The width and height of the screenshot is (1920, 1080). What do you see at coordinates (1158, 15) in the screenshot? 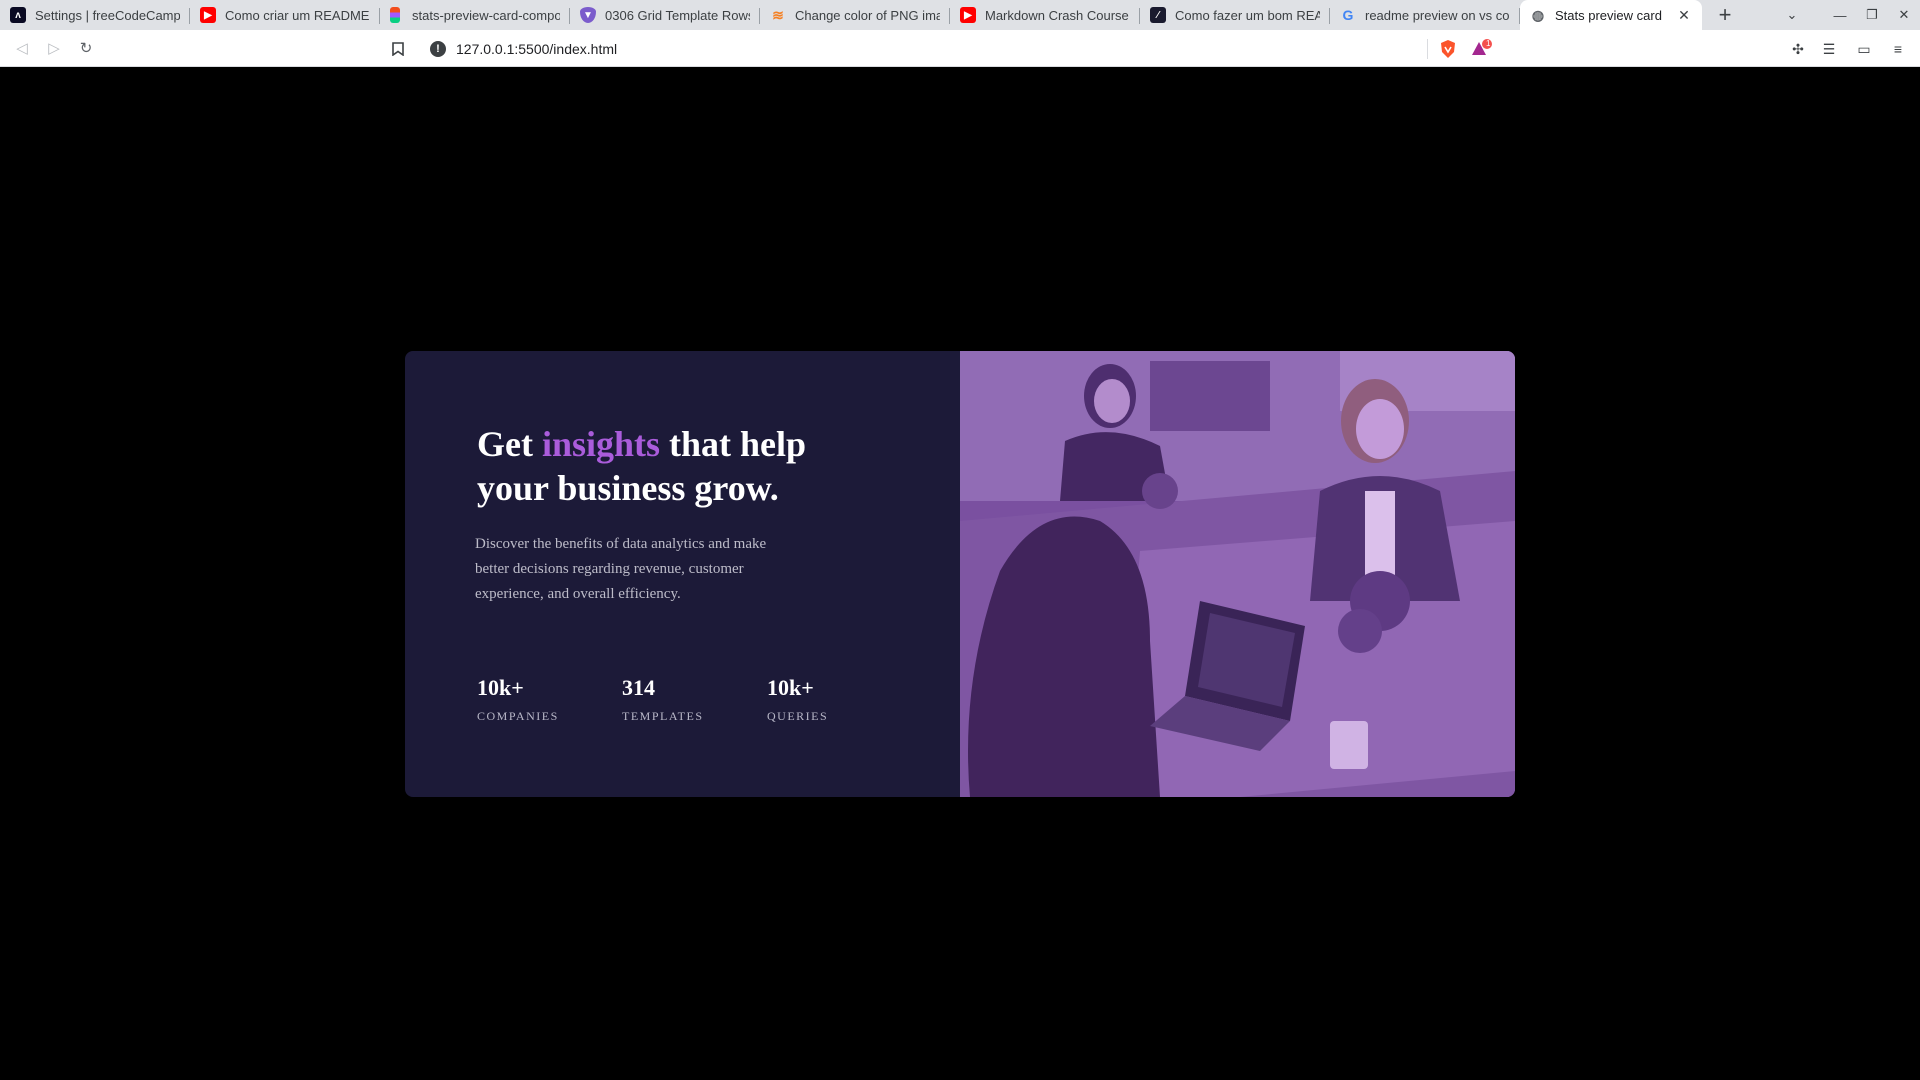
I see `dev-icon: ⁄` at bounding box center [1158, 15].